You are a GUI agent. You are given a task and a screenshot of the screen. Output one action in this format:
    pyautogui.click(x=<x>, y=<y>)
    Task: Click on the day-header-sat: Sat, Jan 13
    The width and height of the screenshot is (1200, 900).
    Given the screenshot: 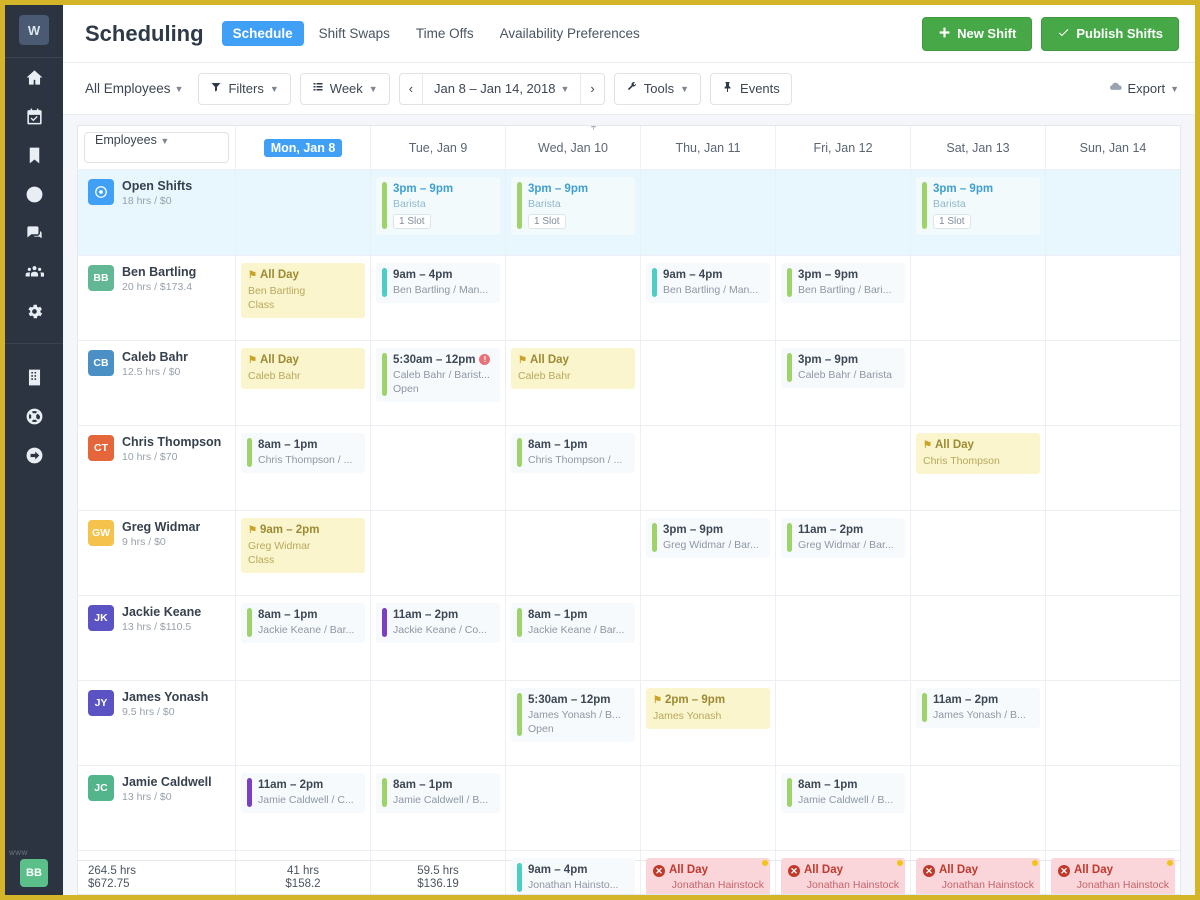 What is the action you would take?
    pyautogui.click(x=978, y=147)
    